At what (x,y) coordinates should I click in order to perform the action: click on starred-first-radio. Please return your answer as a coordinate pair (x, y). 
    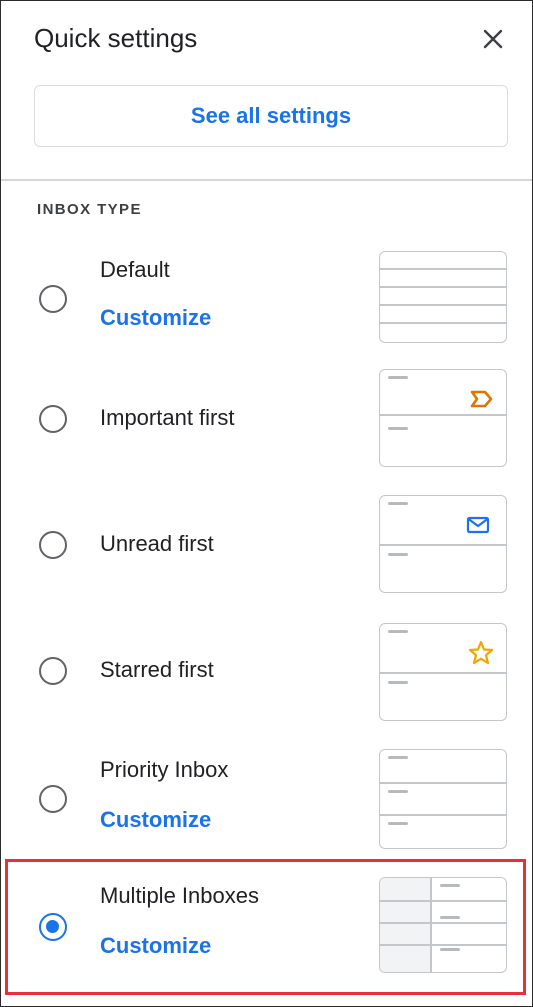
    Looking at the image, I should click on (53, 671).